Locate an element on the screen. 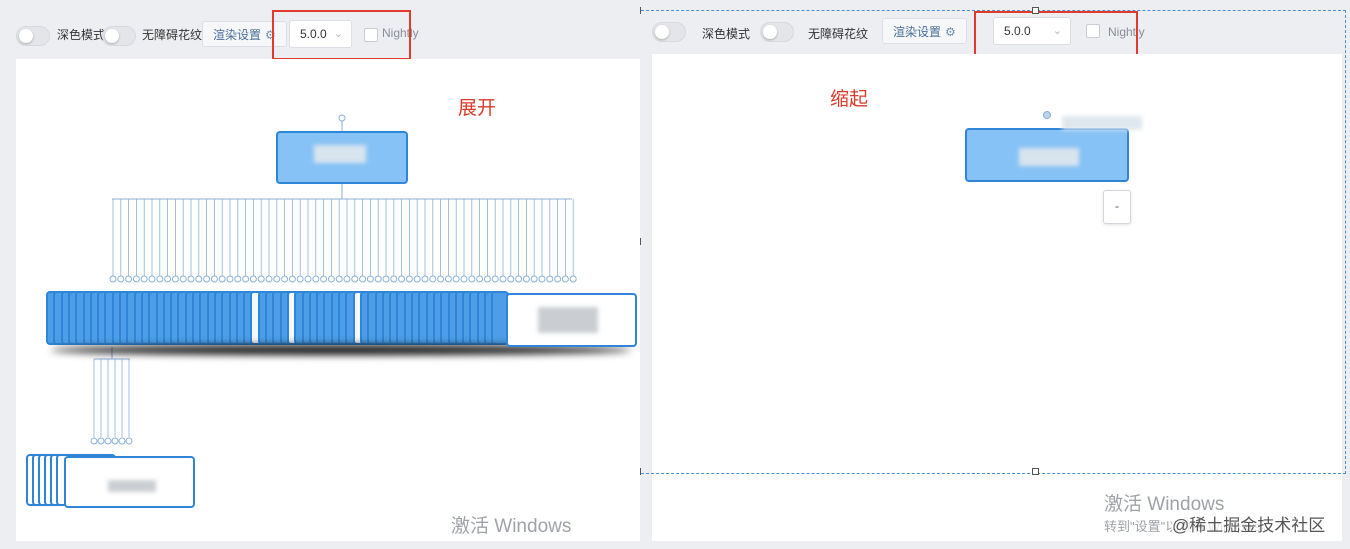  child-node-last is located at coordinates (571, 320).